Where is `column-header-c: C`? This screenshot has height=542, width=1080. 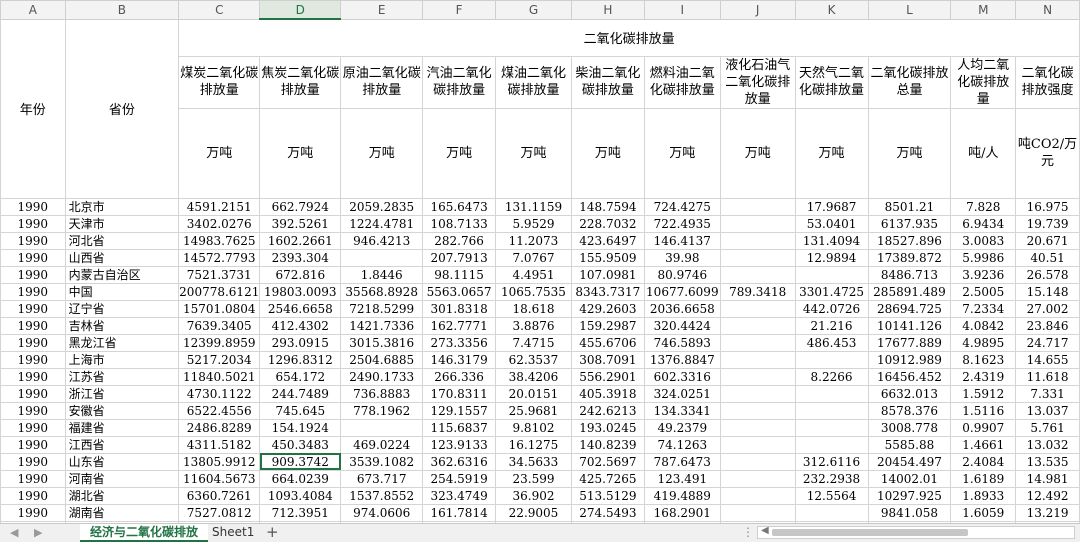
column-header-c: C is located at coordinates (219, 10).